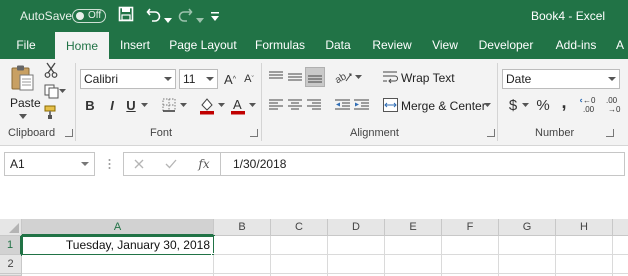 The image size is (628, 276). Describe the element at coordinates (230, 79) in the screenshot. I see `increase-font-size-icon: A ^` at that location.